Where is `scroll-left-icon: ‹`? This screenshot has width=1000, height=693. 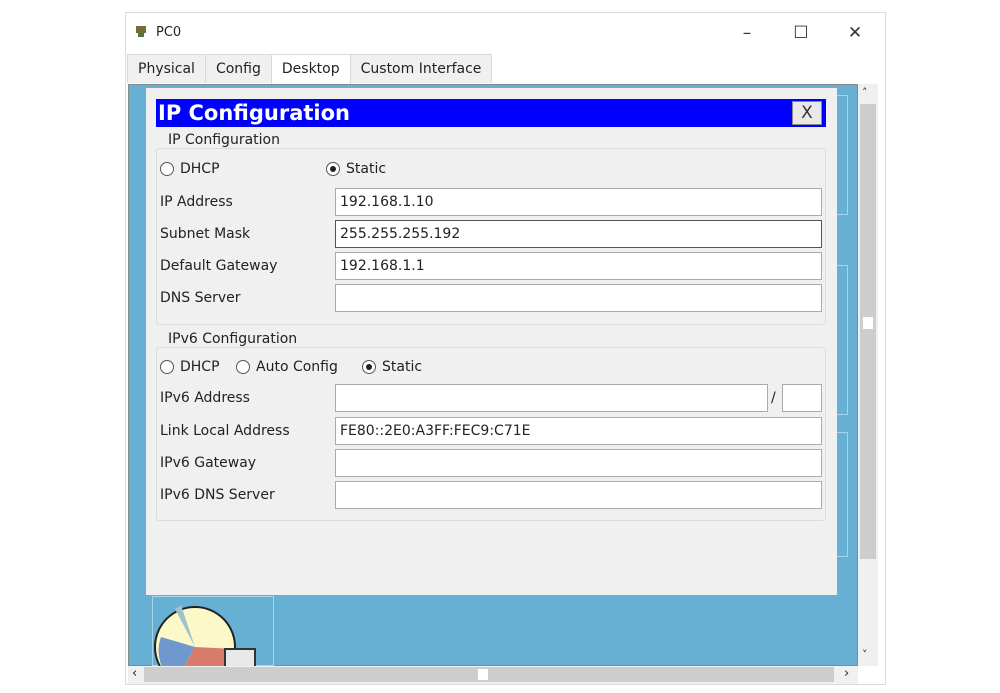 scroll-left-icon: ‹ is located at coordinates (134, 673).